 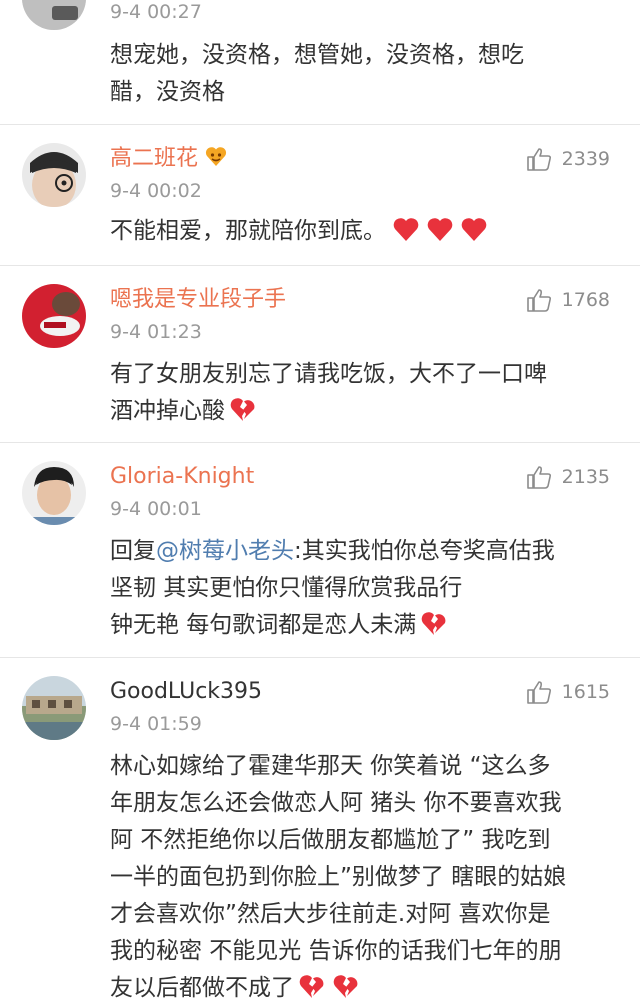 What do you see at coordinates (330, 914) in the screenshot?
I see `comment-text-line: 才会喜欢你”然后大步往前走.对阿 喜欢你是` at bounding box center [330, 914].